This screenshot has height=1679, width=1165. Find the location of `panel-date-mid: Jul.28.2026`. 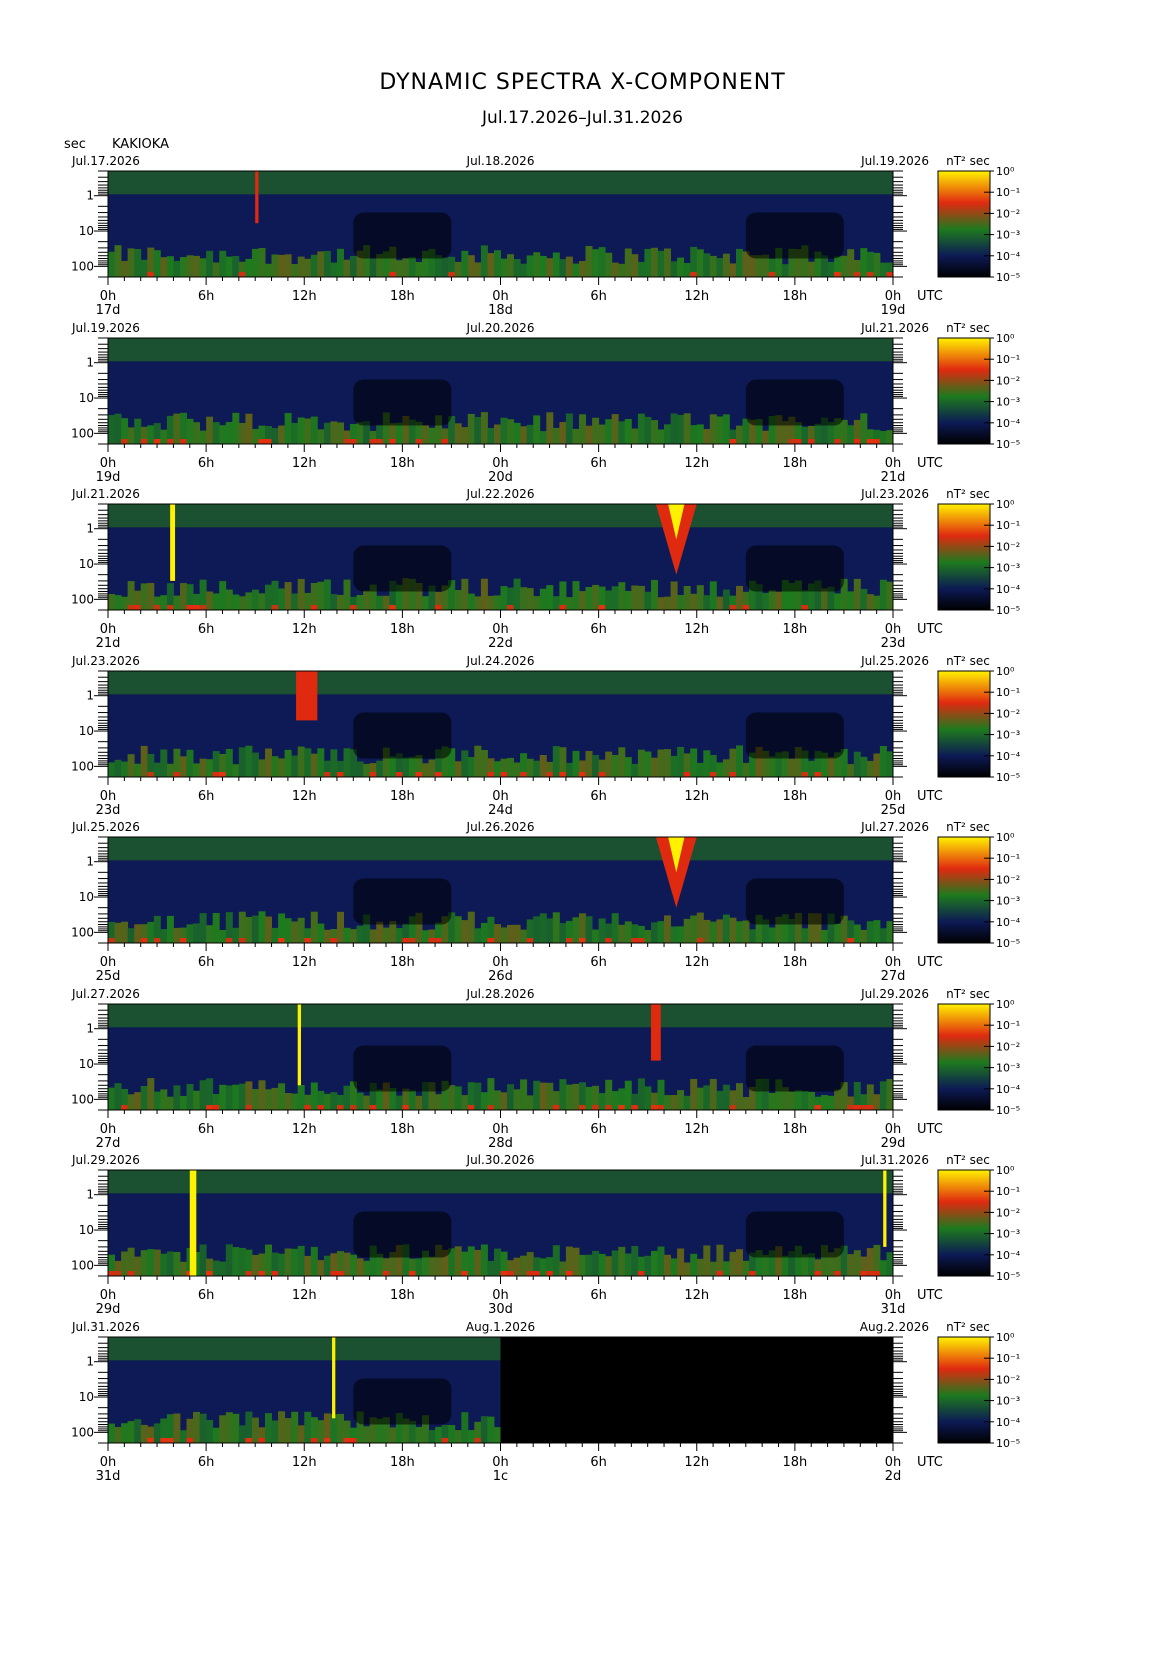

panel-date-mid: Jul.28.2026 is located at coordinates (500, 994).